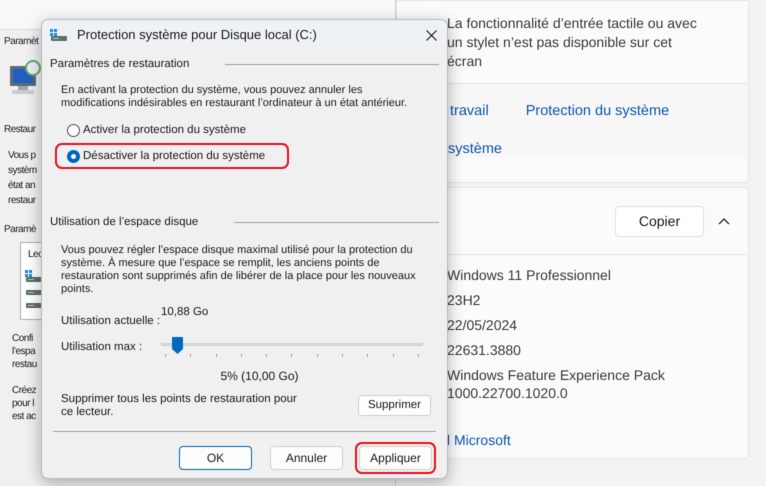 The height and width of the screenshot is (486, 766). What do you see at coordinates (234, 97) in the screenshot?
I see `description-text: En activant la protection du système, vous pouvez annuler les modifications indésirables en restaurant l’ordinateur à un état antérieur.` at bounding box center [234, 97].